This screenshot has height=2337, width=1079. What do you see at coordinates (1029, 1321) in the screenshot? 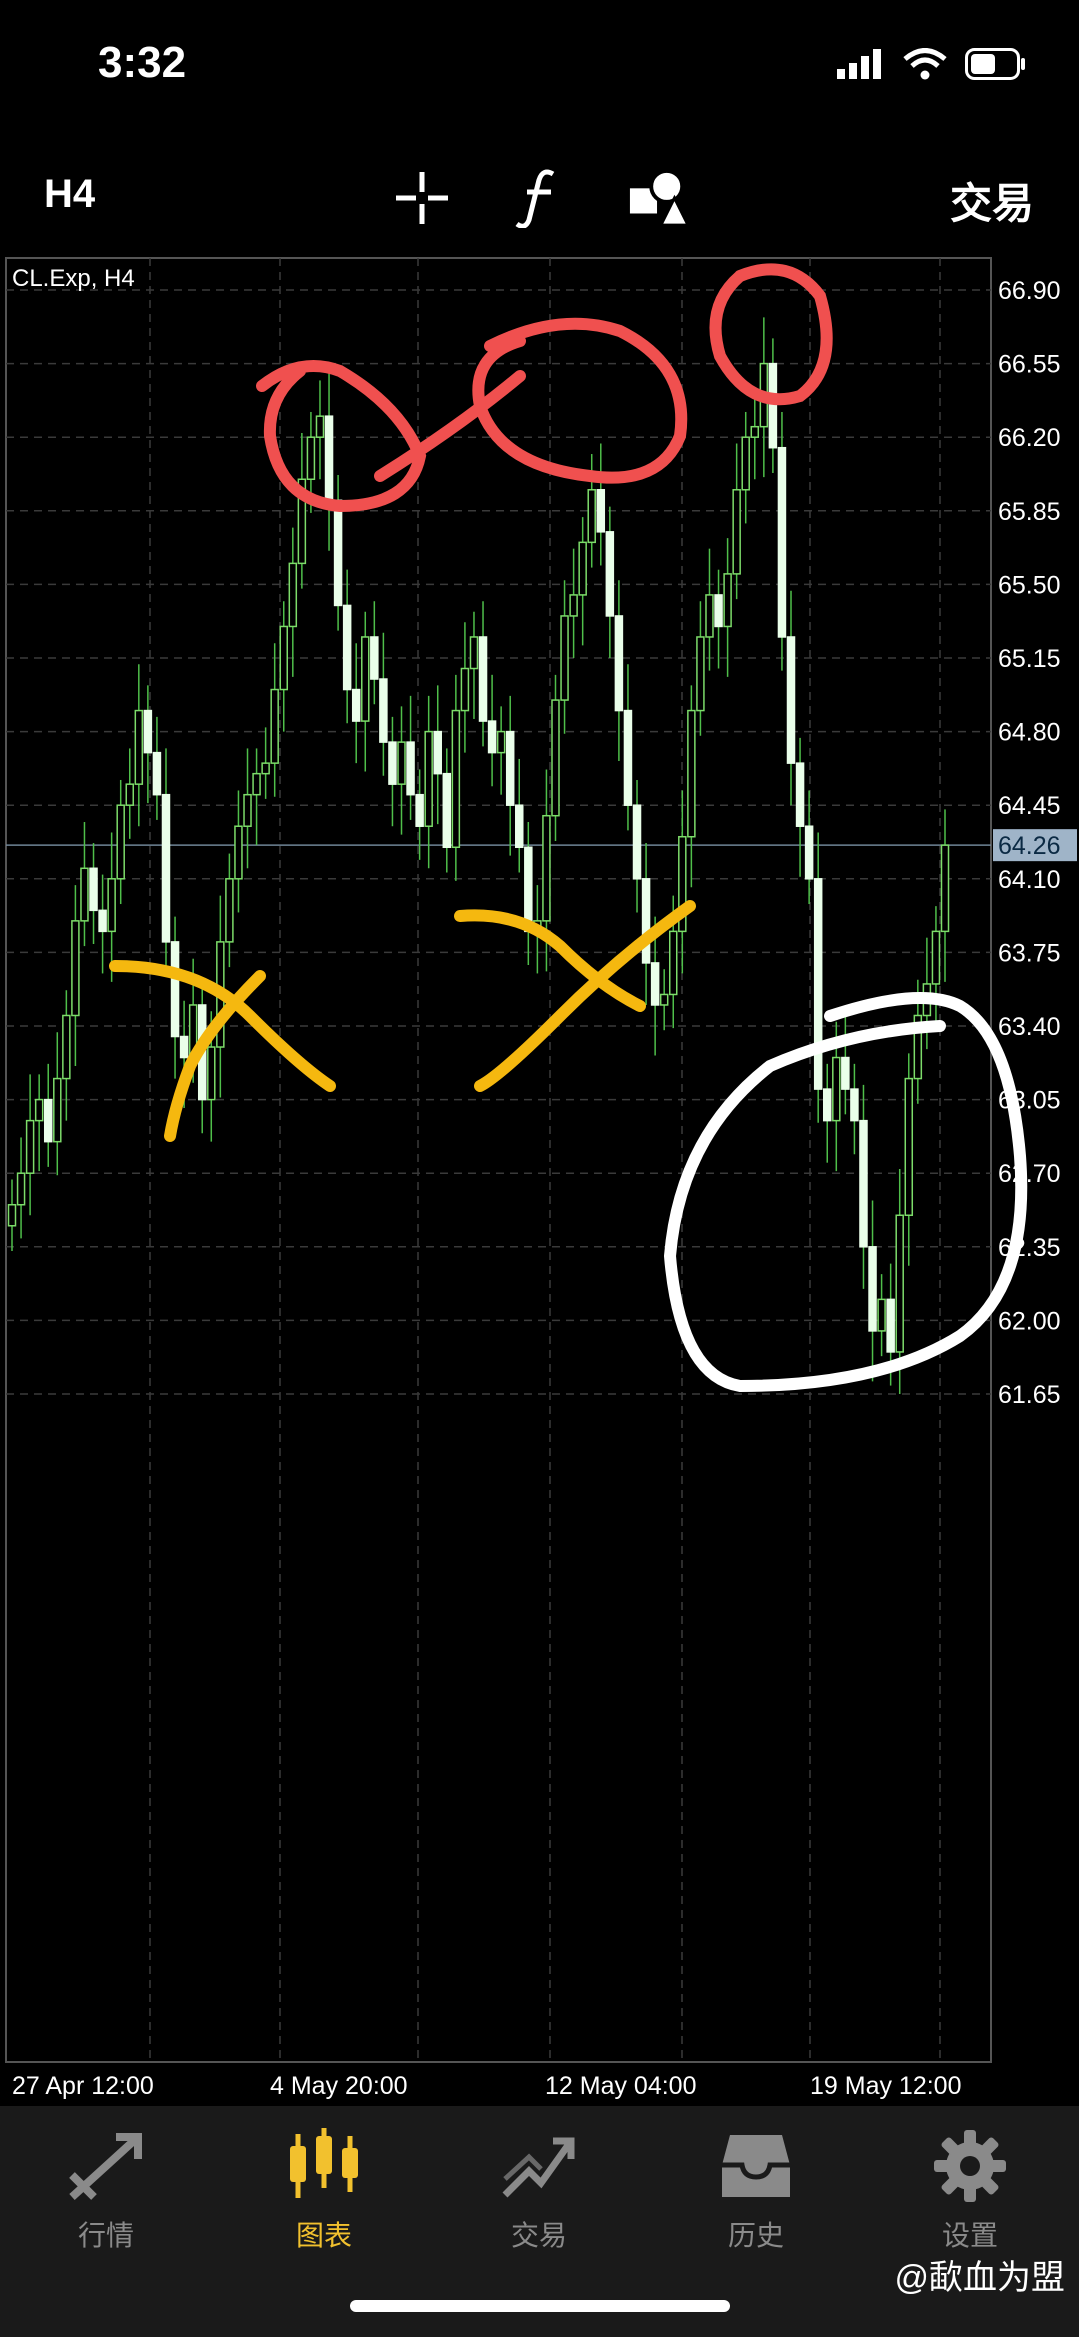
I see `price-tick-label: 62.00` at bounding box center [1029, 1321].